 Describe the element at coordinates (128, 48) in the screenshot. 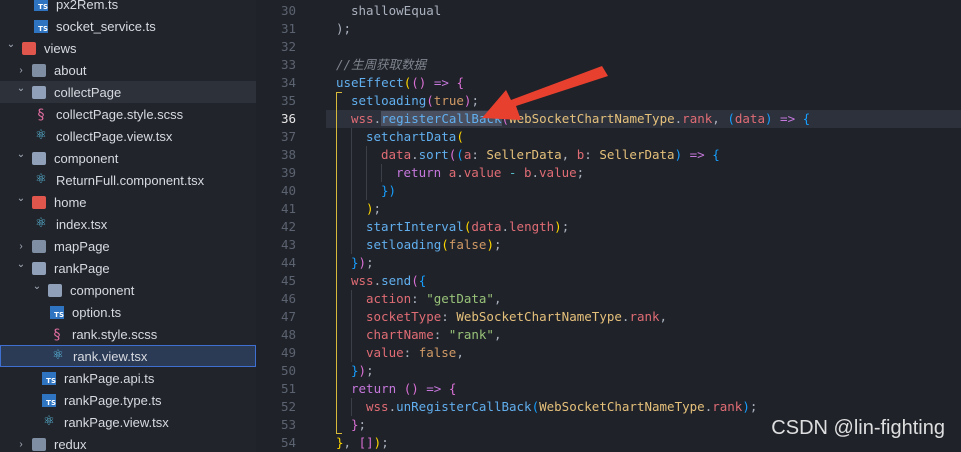

I see `tree-item: ⌄ views` at that location.